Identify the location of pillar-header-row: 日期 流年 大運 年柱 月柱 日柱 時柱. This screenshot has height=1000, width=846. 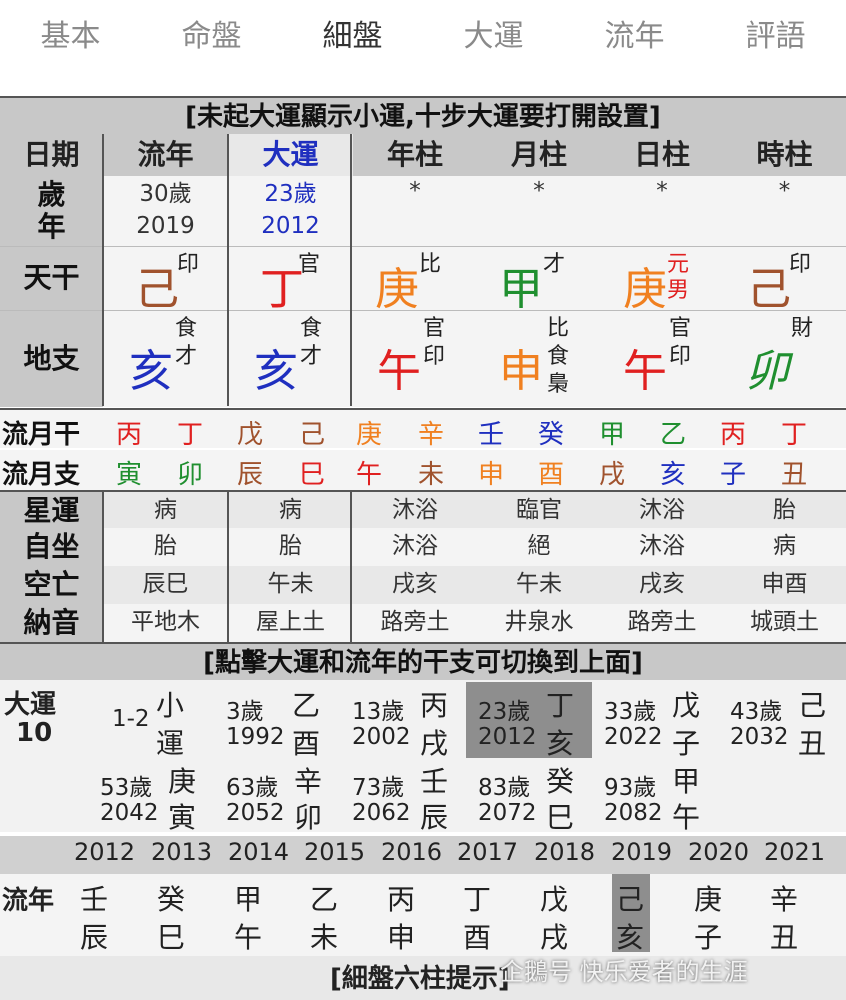
(423, 155).